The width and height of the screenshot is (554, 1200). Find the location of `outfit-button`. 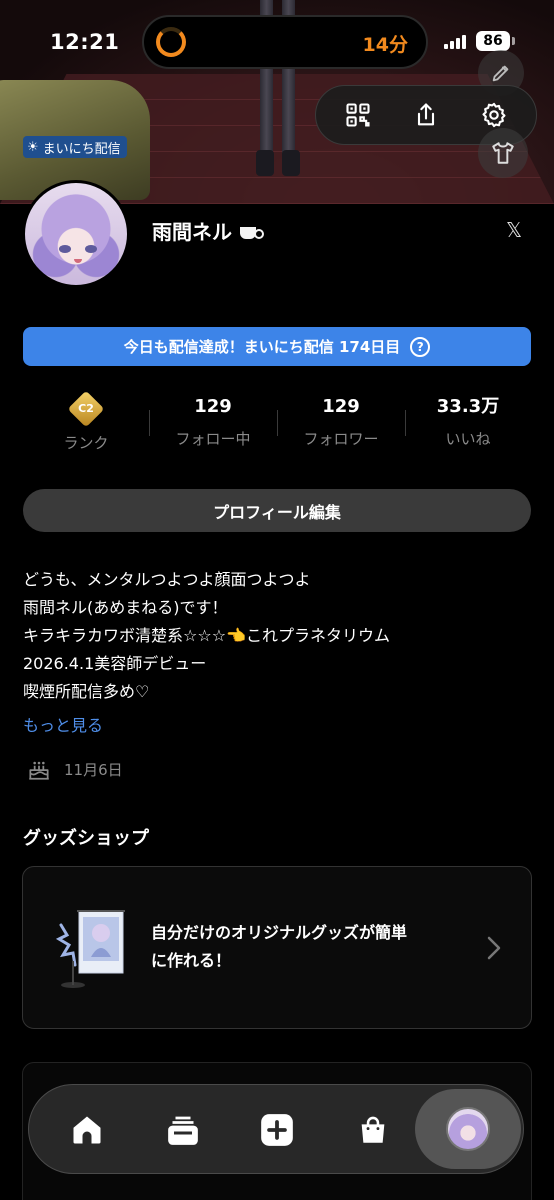

outfit-button is located at coordinates (503, 153).